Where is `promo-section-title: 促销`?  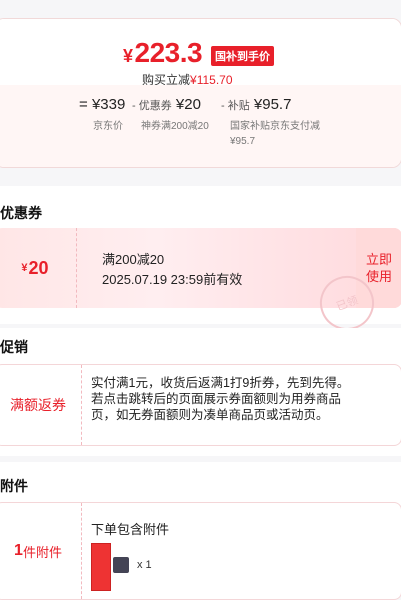
promo-section-title: 促销 is located at coordinates (14, 347).